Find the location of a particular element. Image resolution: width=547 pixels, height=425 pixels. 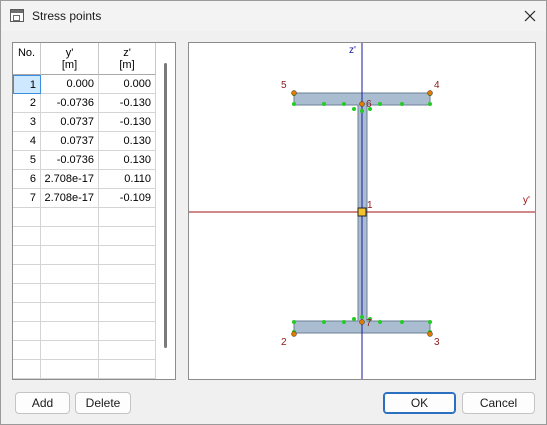

cancel-button: Cancel is located at coordinates (498, 403).